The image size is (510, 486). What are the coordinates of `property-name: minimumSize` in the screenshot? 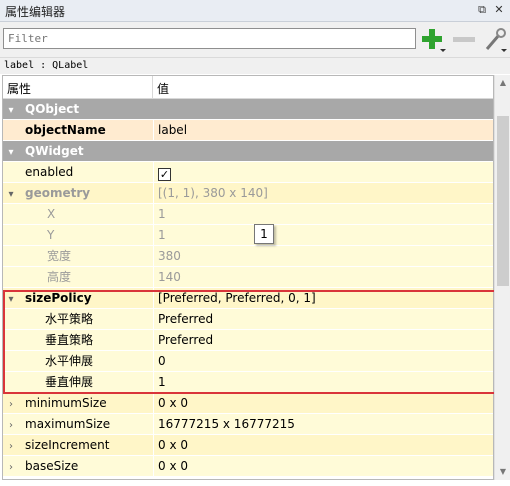 It's located at (66, 403).